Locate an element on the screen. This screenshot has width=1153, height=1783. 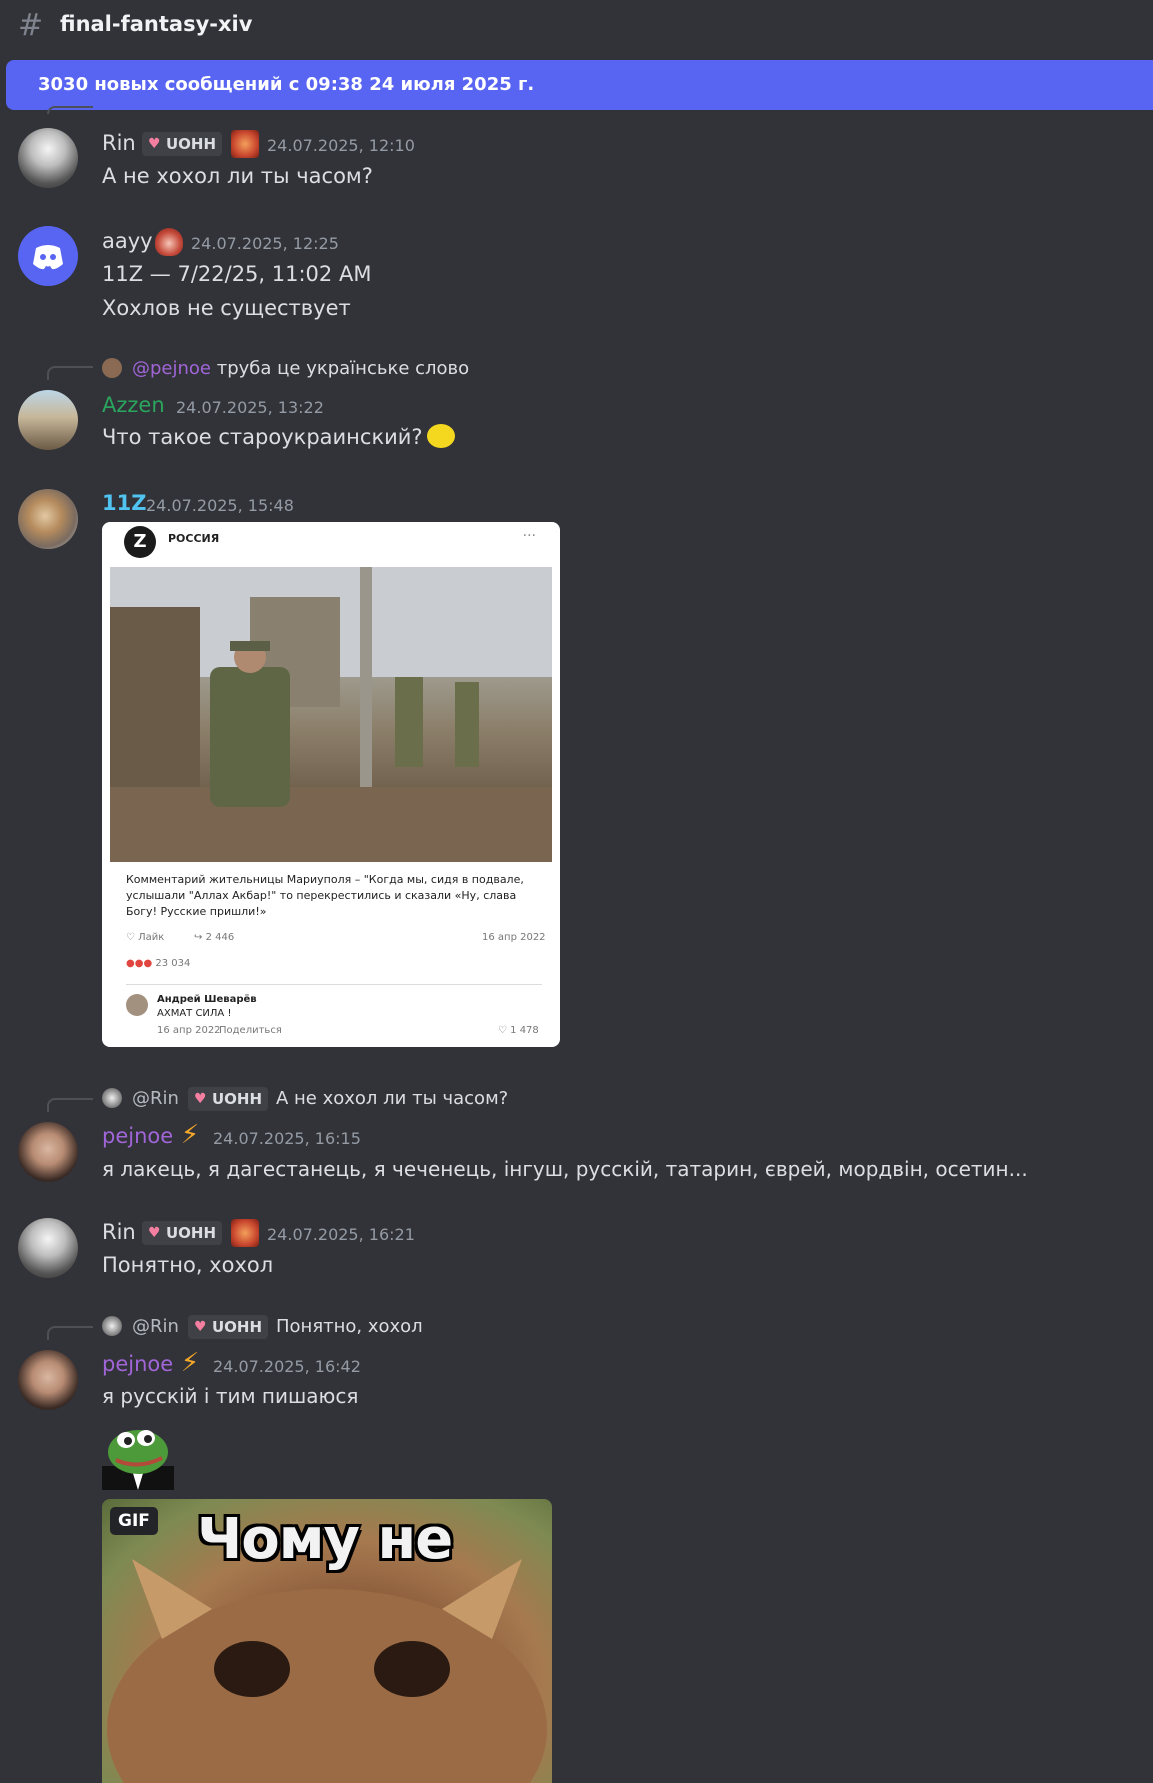
timestamp: 24.07.2025, 16:21 is located at coordinates (341, 1234).